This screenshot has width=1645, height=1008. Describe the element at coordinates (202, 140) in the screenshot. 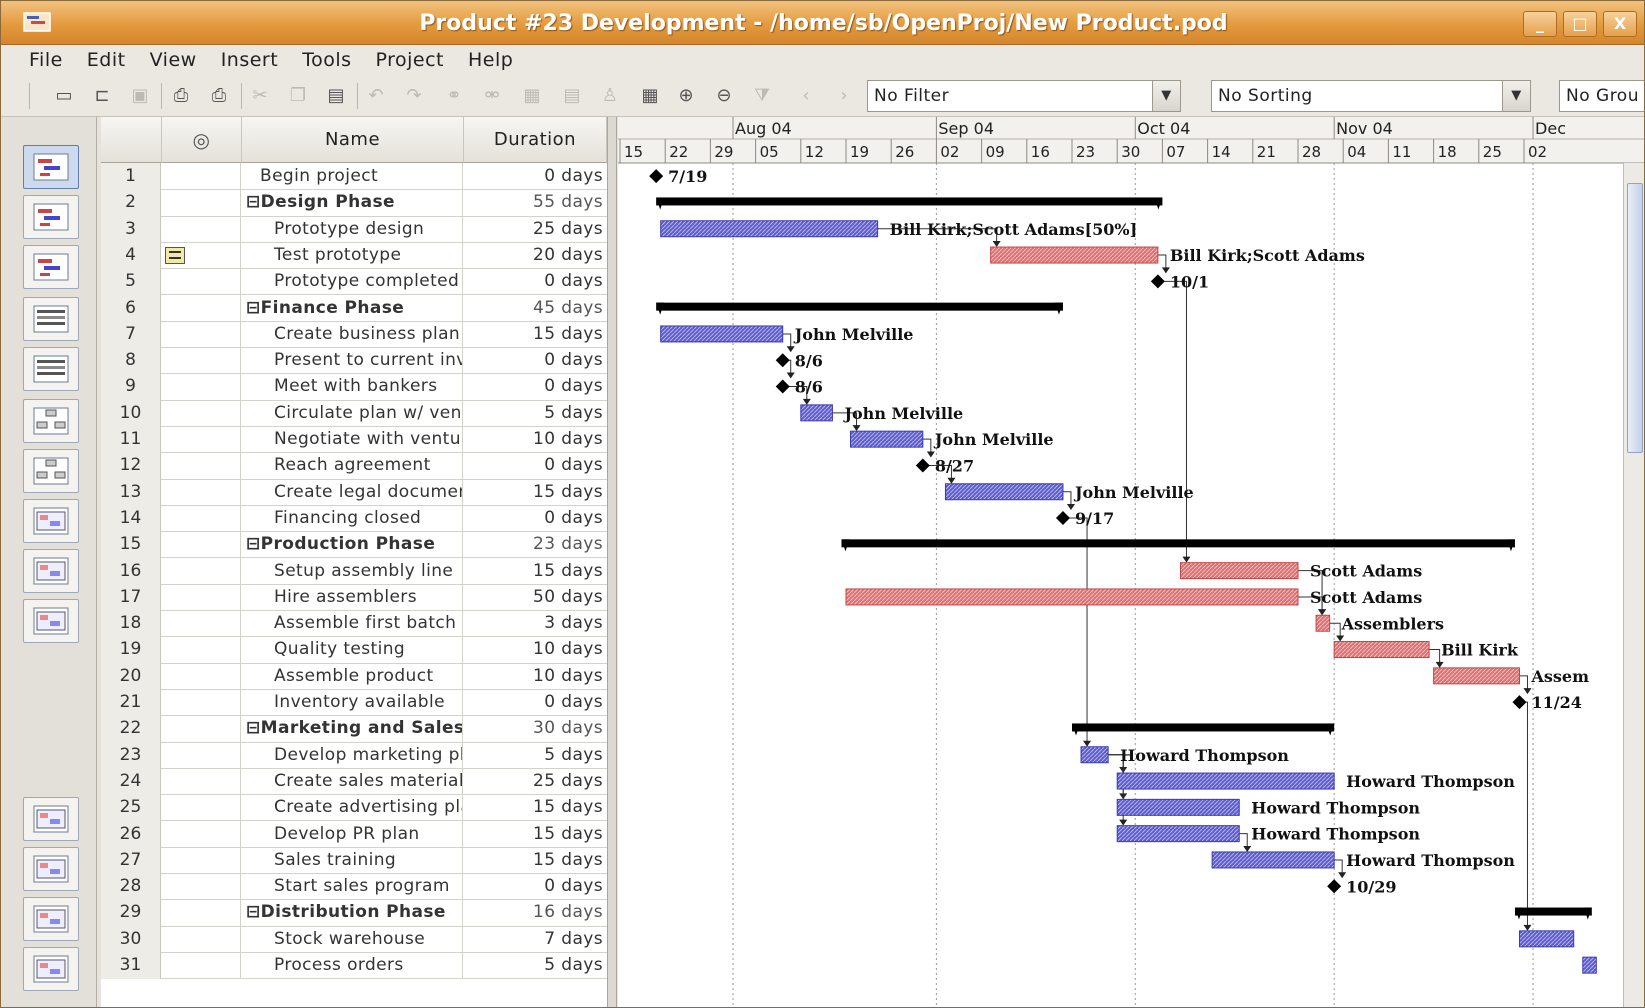

I see `header-indicators: ◎` at that location.